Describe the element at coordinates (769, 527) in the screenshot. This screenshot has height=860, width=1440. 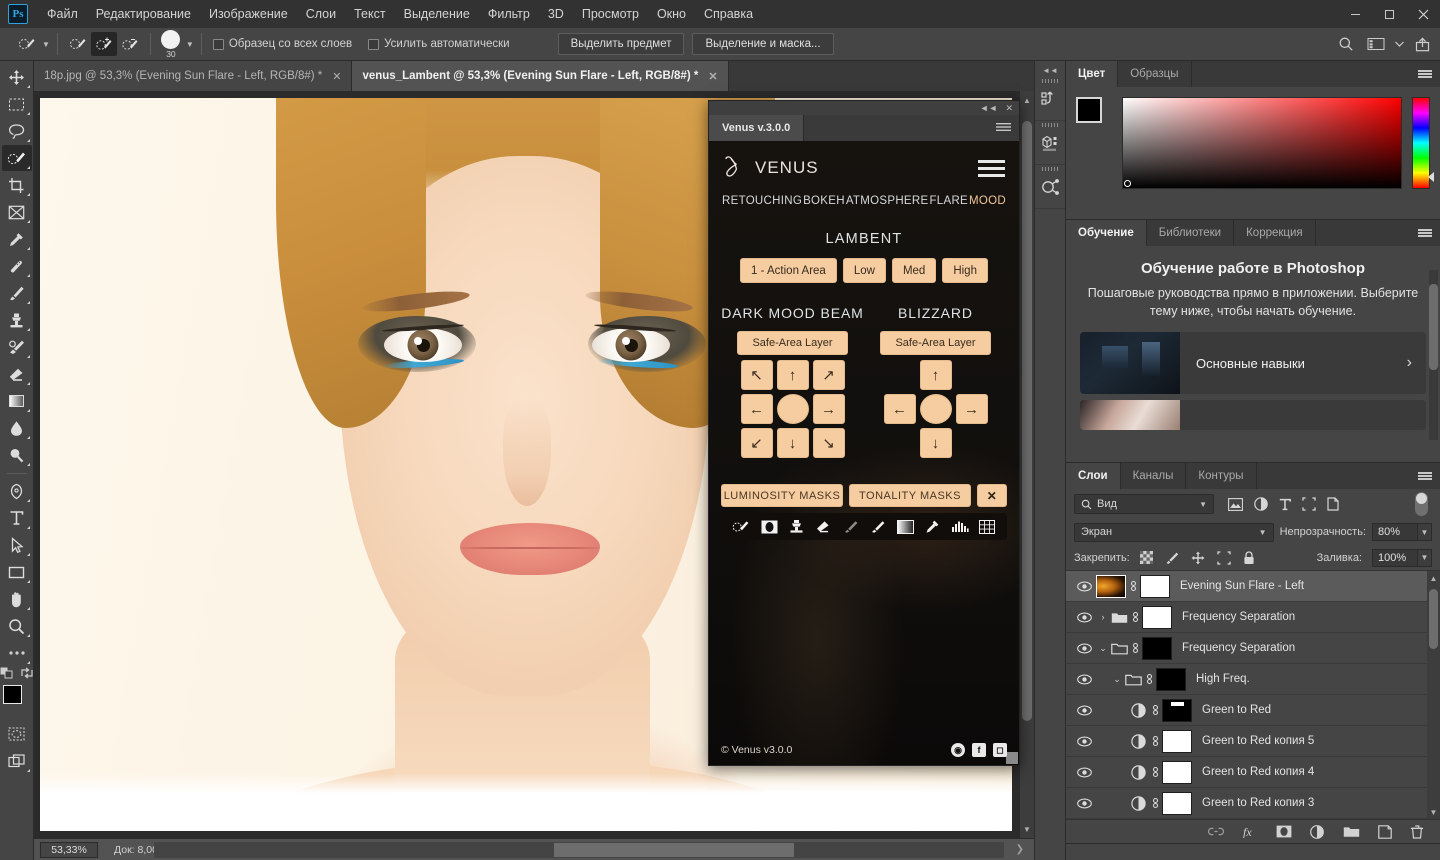
I see `mask-icon` at that location.